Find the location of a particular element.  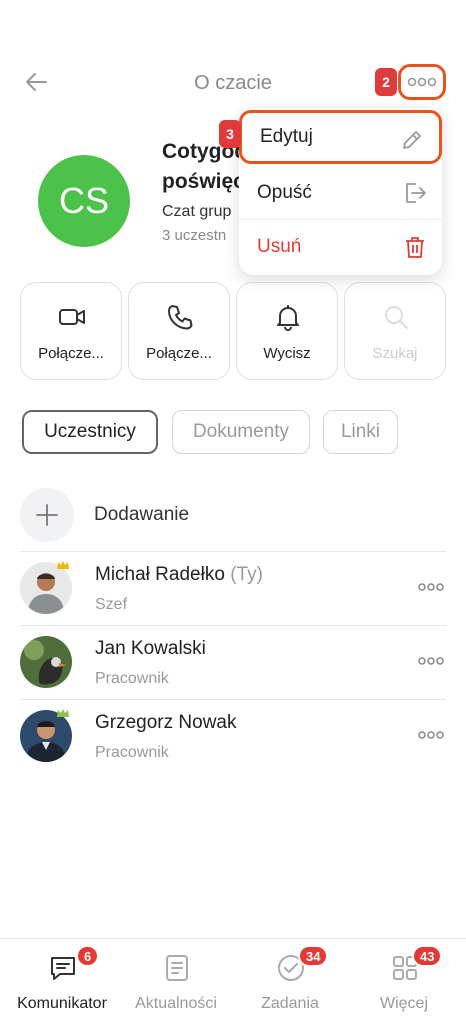

nav-label: Aktualności is located at coordinates (176, 1003).